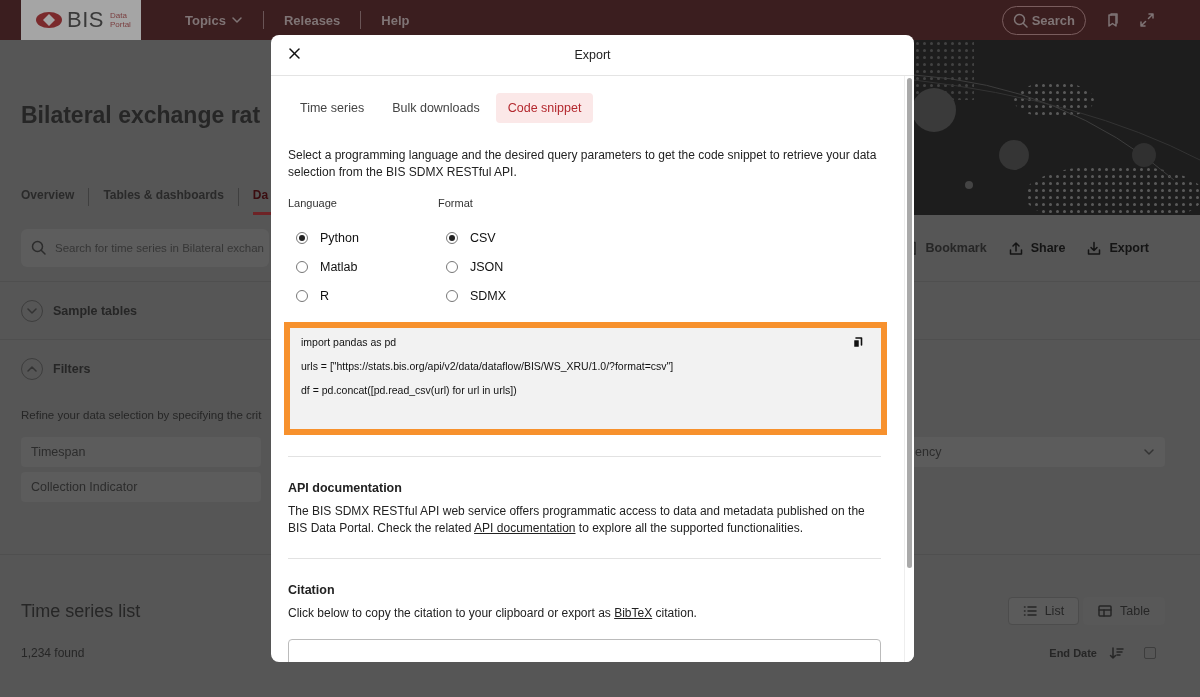  What do you see at coordinates (349, 342) in the screenshot?
I see `code-line: import pandas as pd` at bounding box center [349, 342].